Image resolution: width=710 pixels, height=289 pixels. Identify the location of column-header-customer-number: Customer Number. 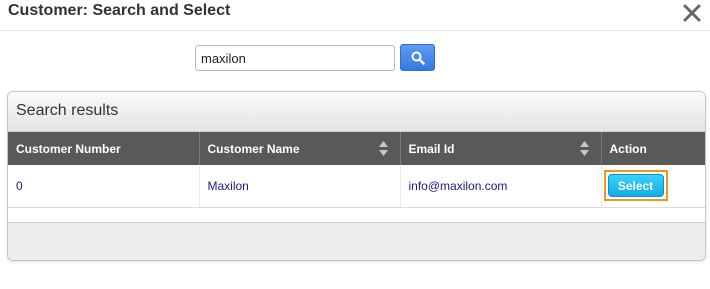
(104, 148).